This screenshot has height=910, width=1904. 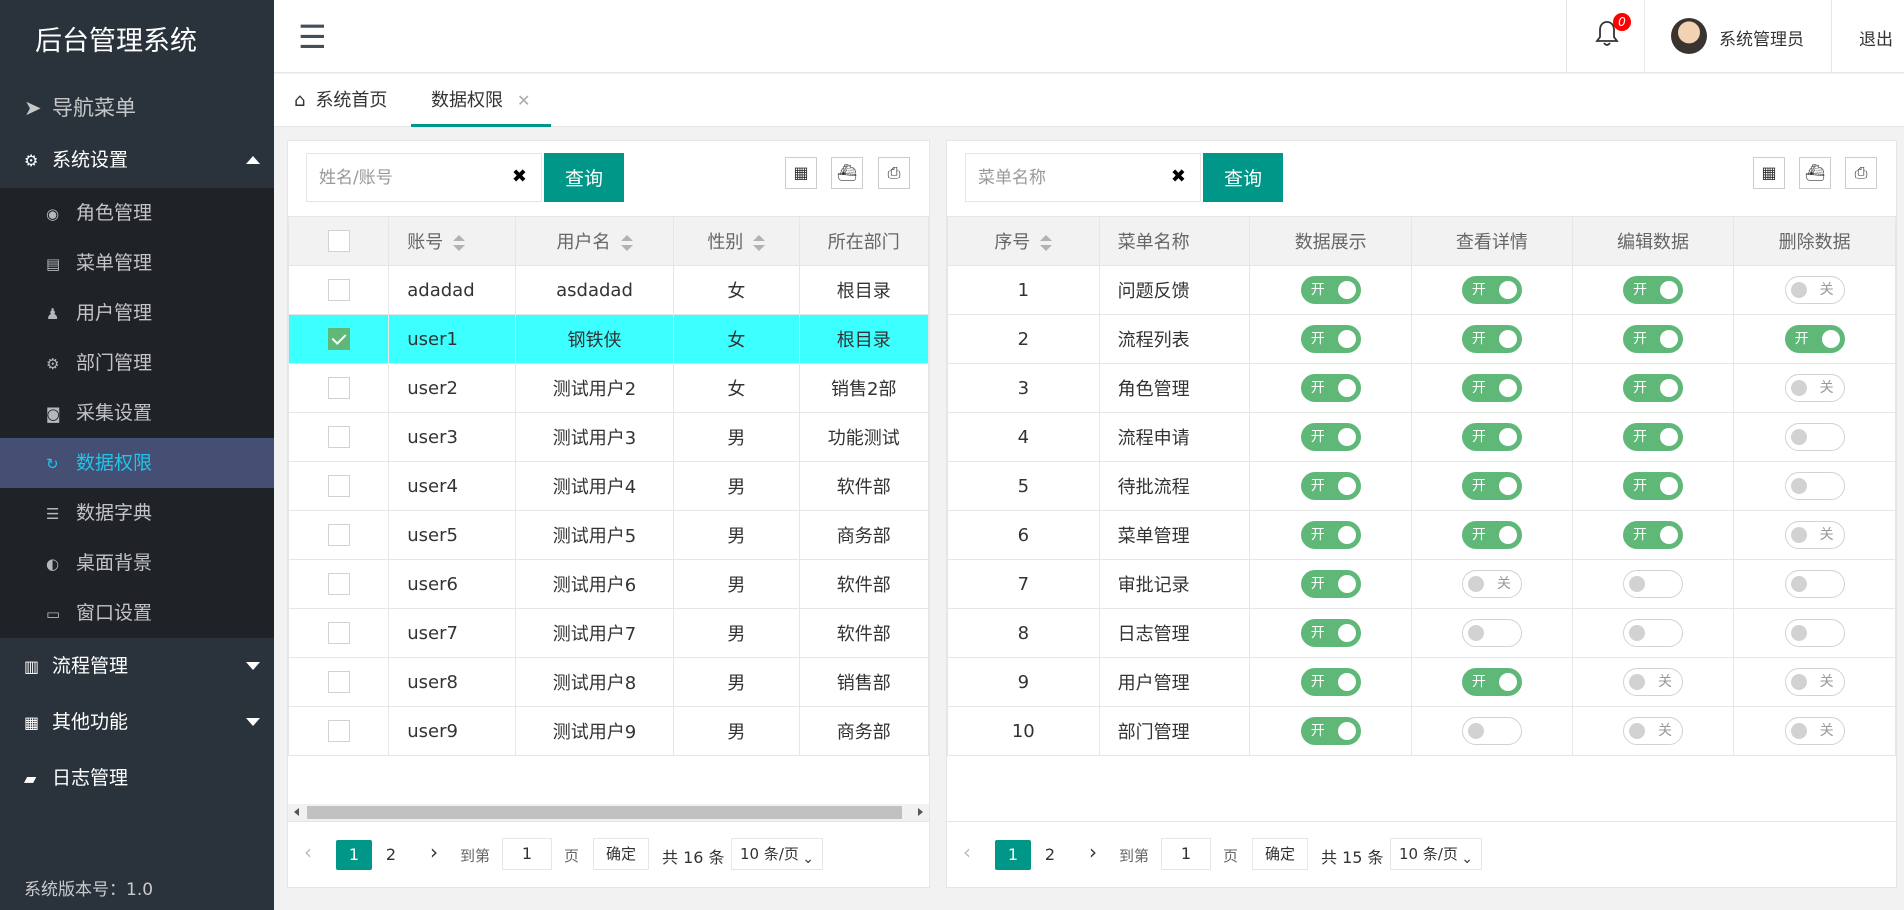 I want to click on table-row: adadad asdadad 女根目录, so click(x=608, y=290).